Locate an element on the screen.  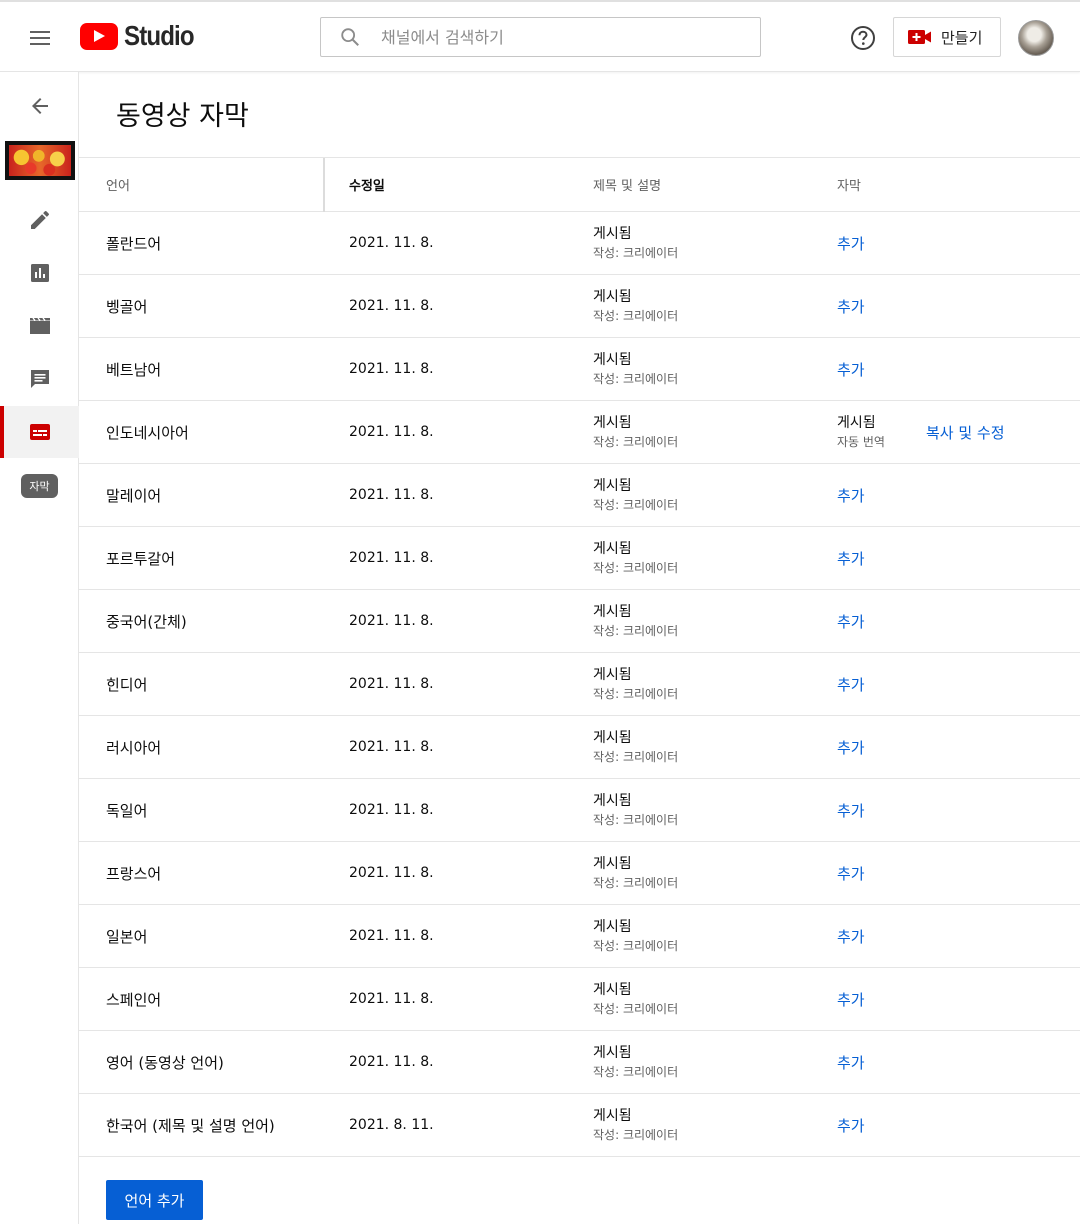
table-row: 베트남어 2021. 11. 8. 게시됨 작성: 크리에이터 추가 is located at coordinates (579, 369).